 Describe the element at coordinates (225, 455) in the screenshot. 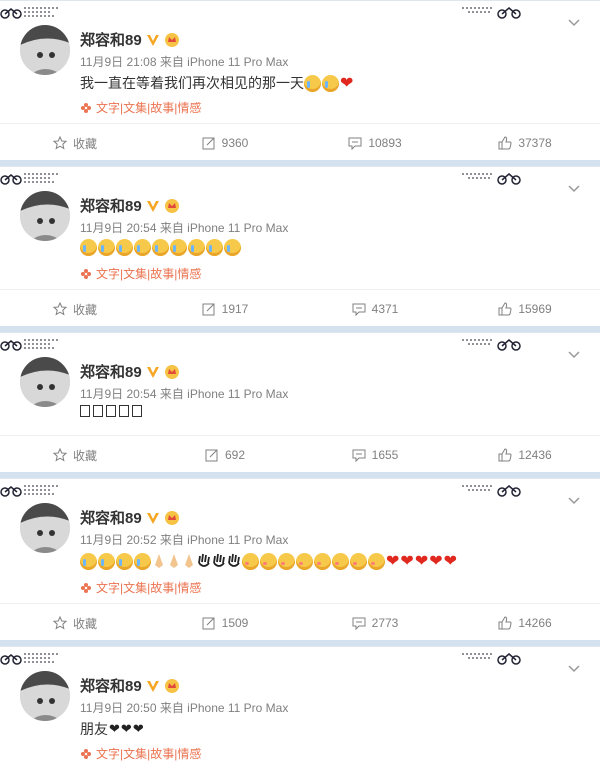

I see `repost-button: 692` at that location.